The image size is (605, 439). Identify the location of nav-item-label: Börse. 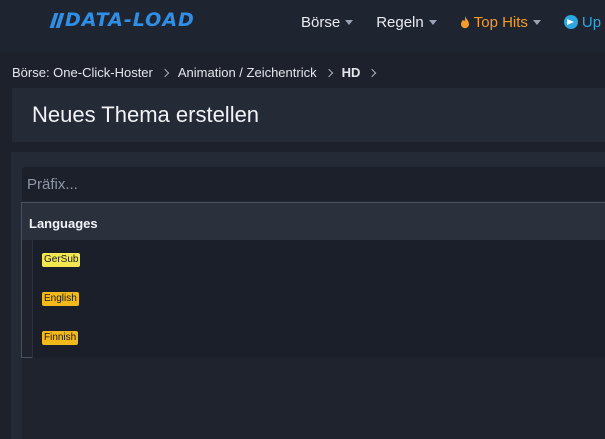
(321, 22).